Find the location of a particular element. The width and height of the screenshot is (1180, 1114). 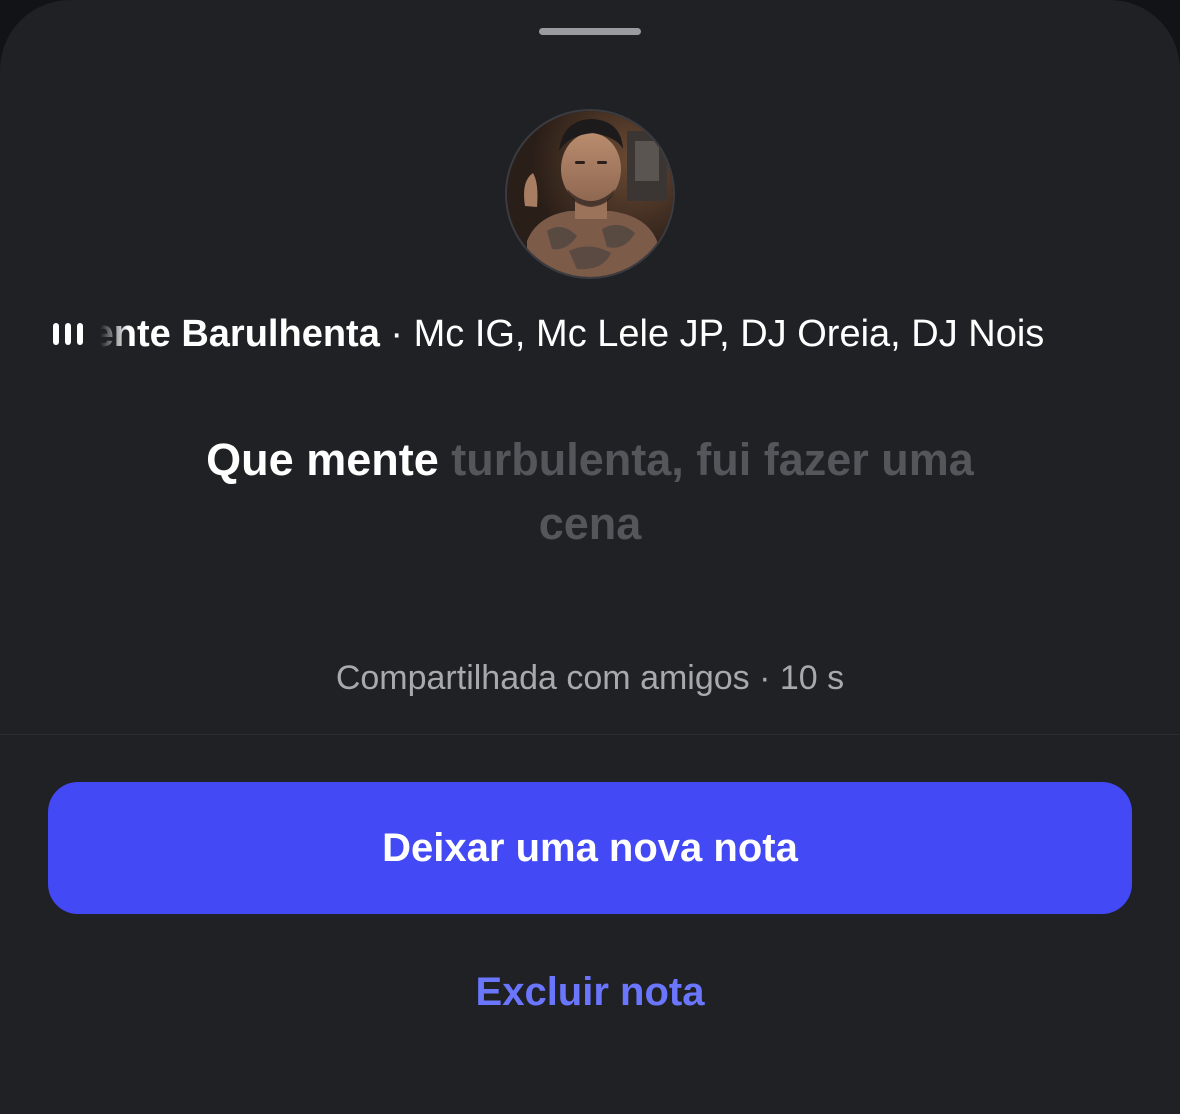

note-meta: Compartilhada com amigos · 10 s is located at coordinates (590, 678).